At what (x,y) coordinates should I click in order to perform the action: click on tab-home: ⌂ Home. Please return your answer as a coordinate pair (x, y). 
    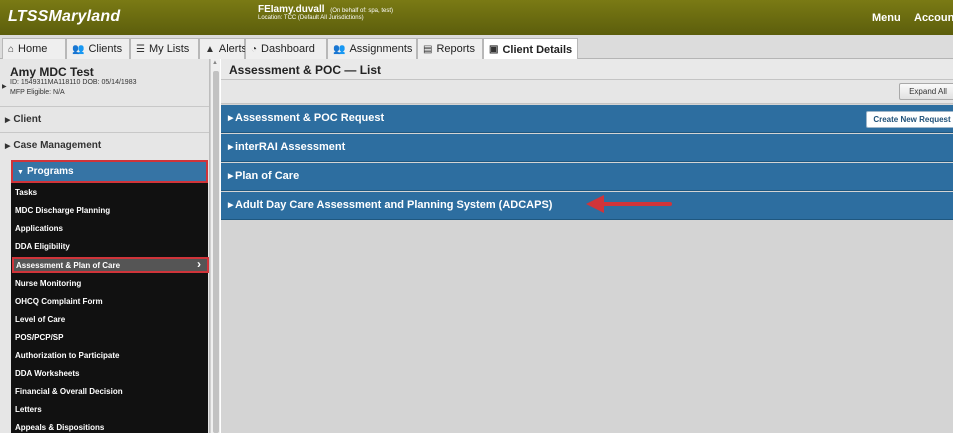
    Looking at the image, I should click on (34, 48).